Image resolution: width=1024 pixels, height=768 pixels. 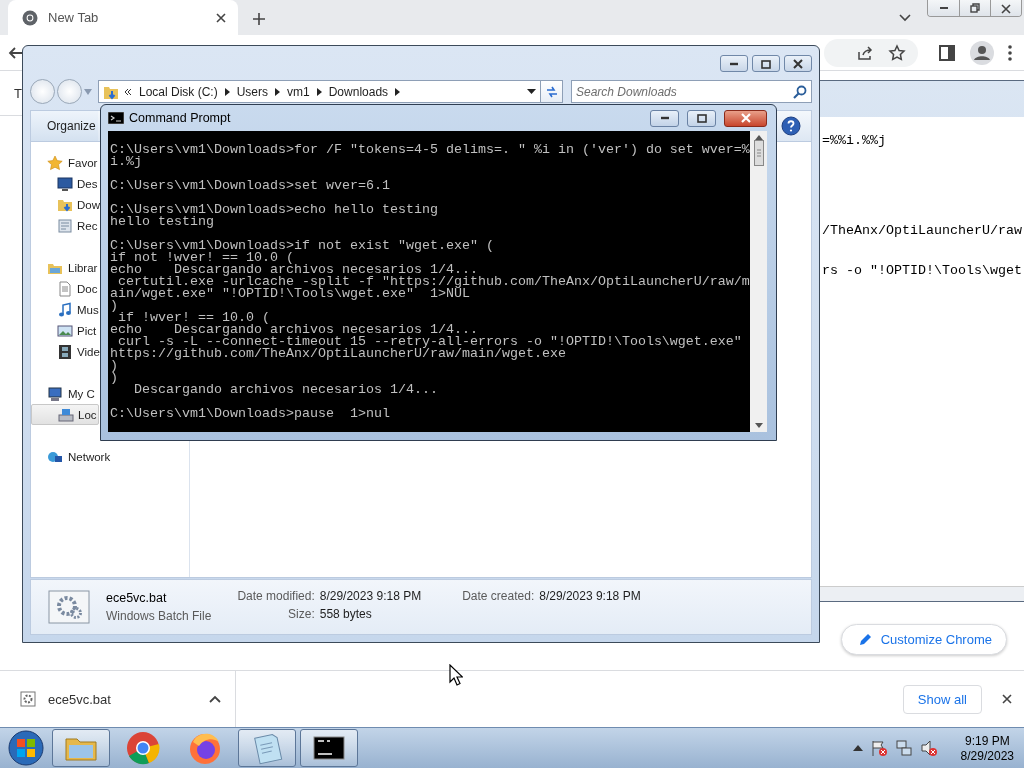 I want to click on computer-icon, so click(x=55, y=393).